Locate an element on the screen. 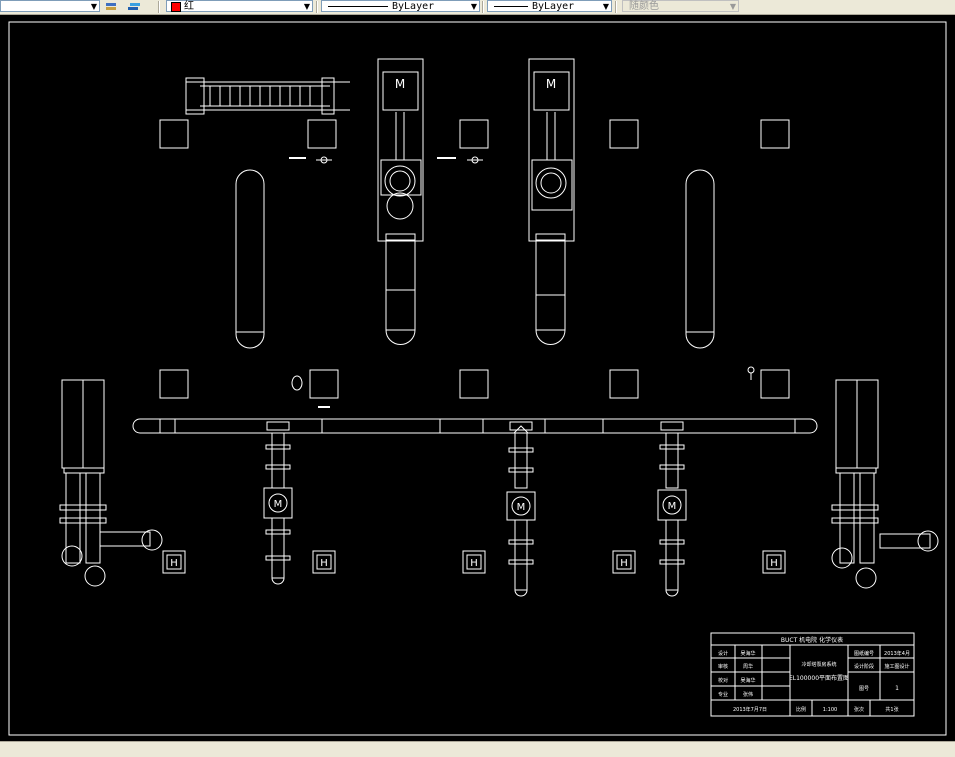 This screenshot has height=757, width=955. layer-previous-icon is located at coordinates (111, 6).